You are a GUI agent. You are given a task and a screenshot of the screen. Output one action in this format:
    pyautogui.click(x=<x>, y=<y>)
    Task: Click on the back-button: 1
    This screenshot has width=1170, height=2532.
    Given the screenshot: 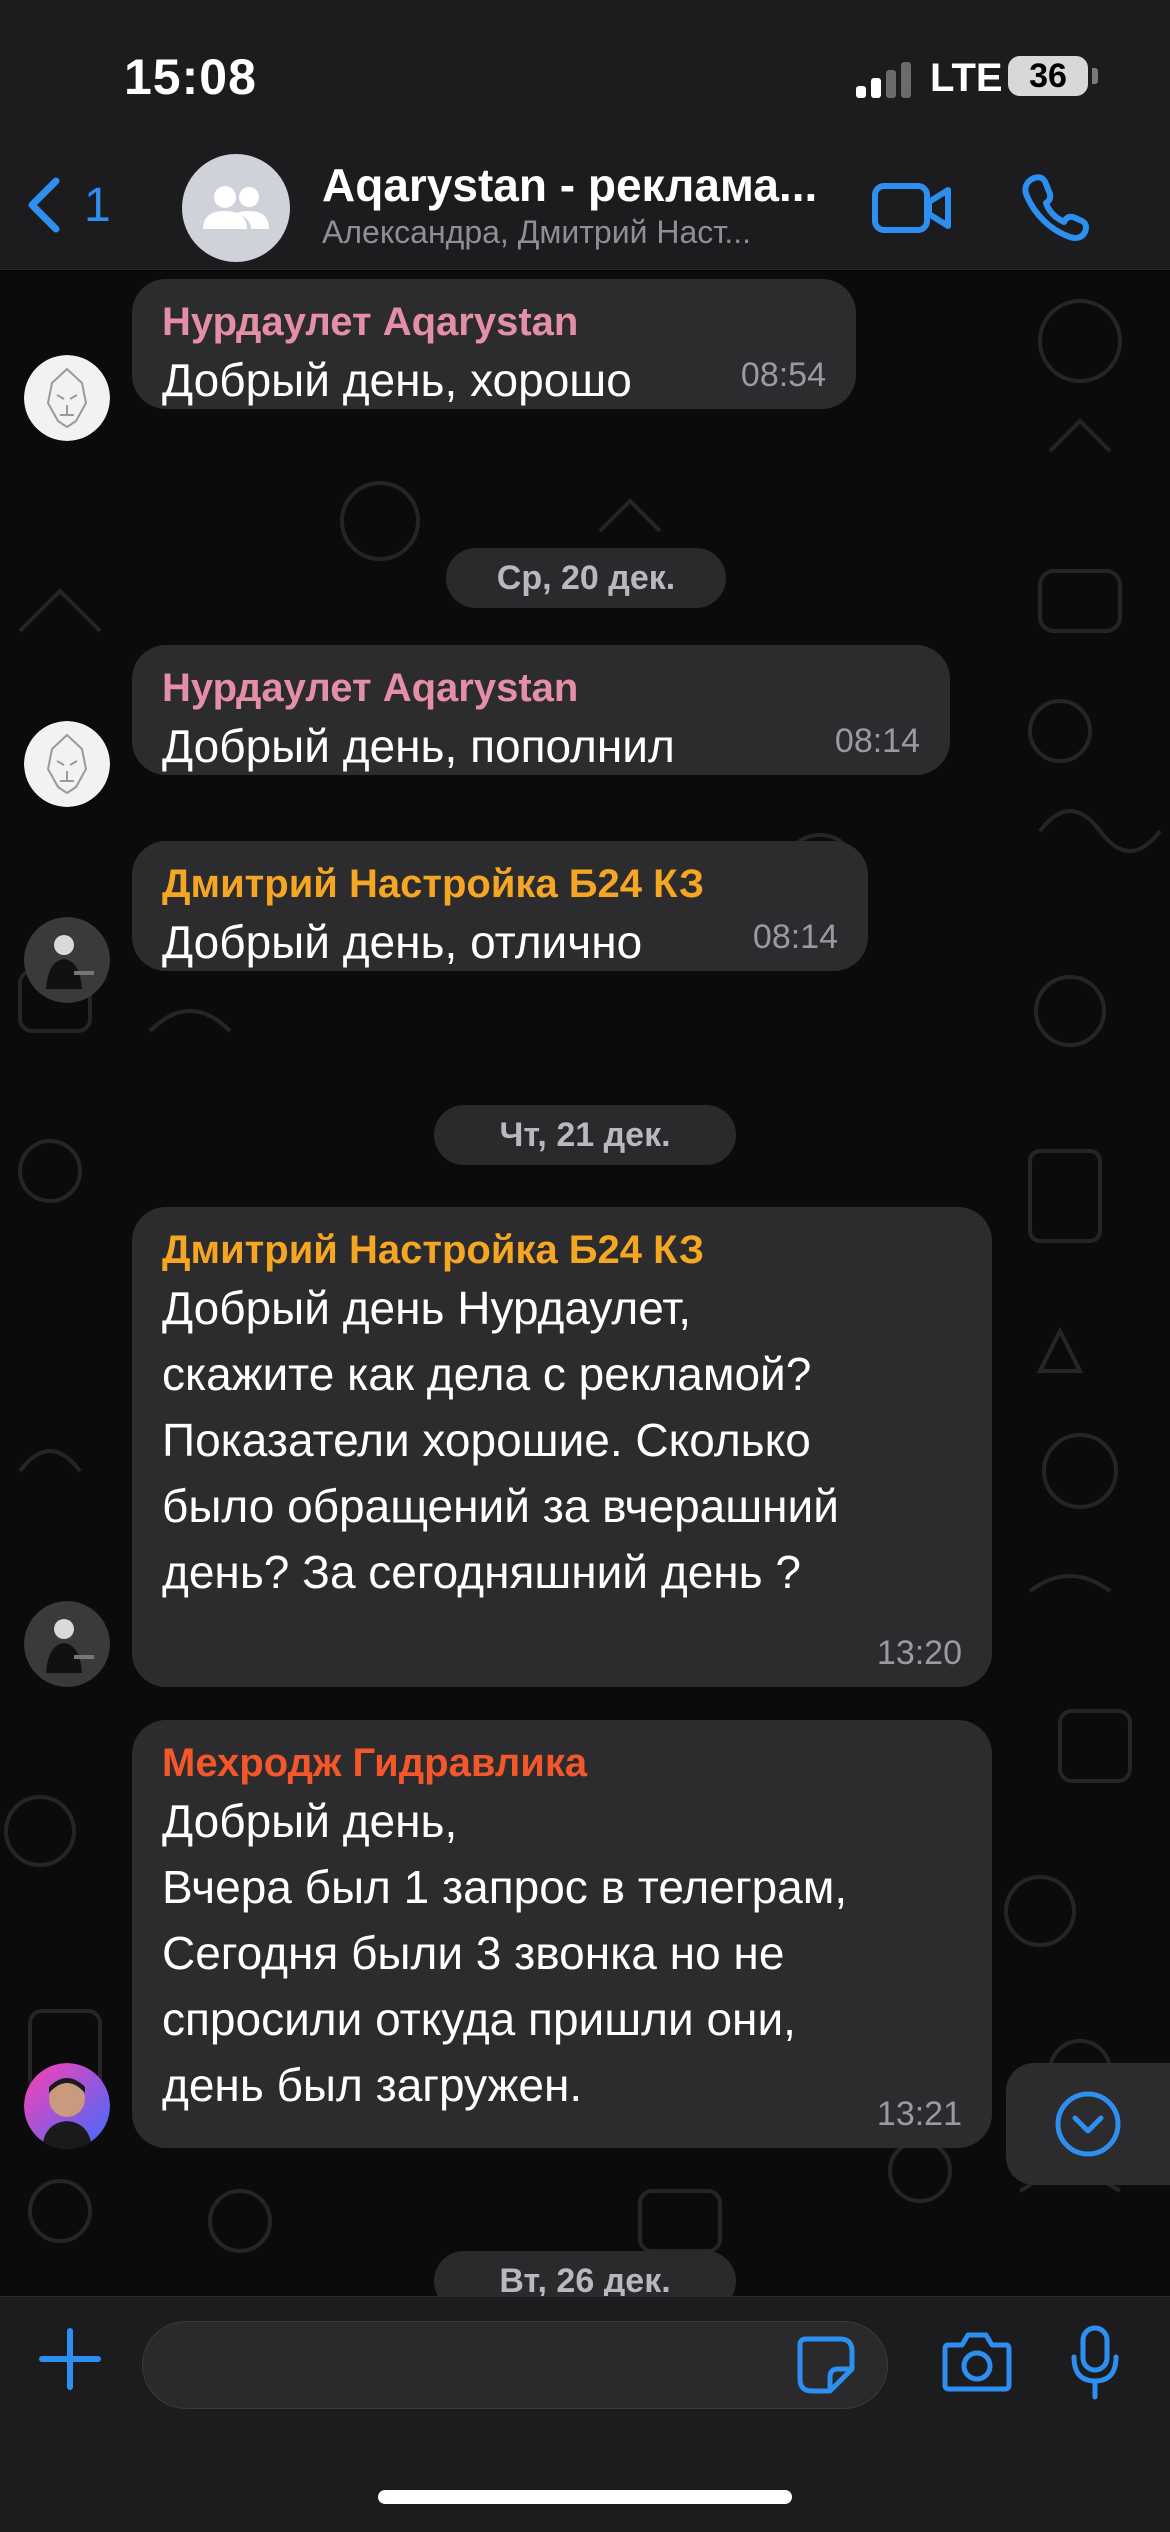 What is the action you would take?
    pyautogui.click(x=67, y=205)
    